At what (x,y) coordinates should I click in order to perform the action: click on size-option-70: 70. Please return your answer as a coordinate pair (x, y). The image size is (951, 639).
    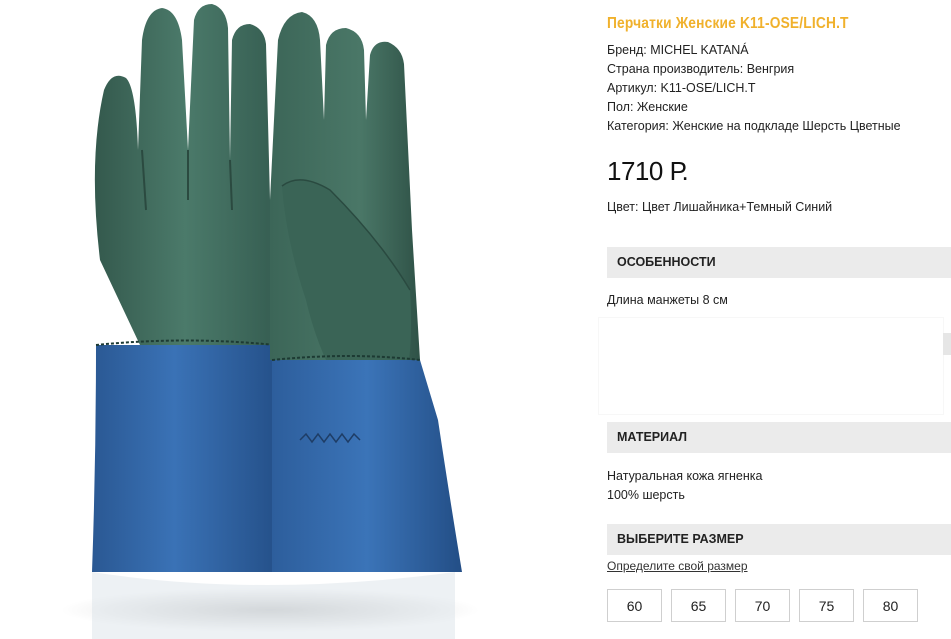
    Looking at the image, I should click on (762, 605).